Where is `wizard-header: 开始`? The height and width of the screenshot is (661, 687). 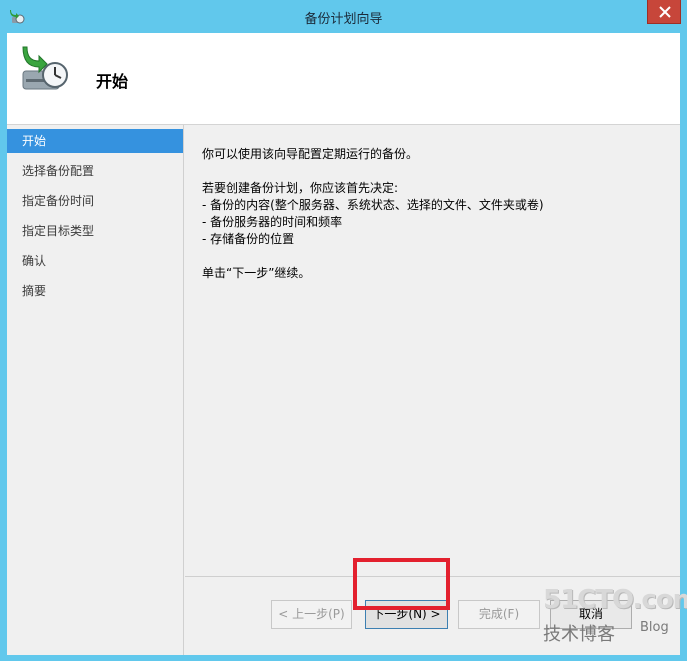
wizard-header: 开始 is located at coordinates (343, 79).